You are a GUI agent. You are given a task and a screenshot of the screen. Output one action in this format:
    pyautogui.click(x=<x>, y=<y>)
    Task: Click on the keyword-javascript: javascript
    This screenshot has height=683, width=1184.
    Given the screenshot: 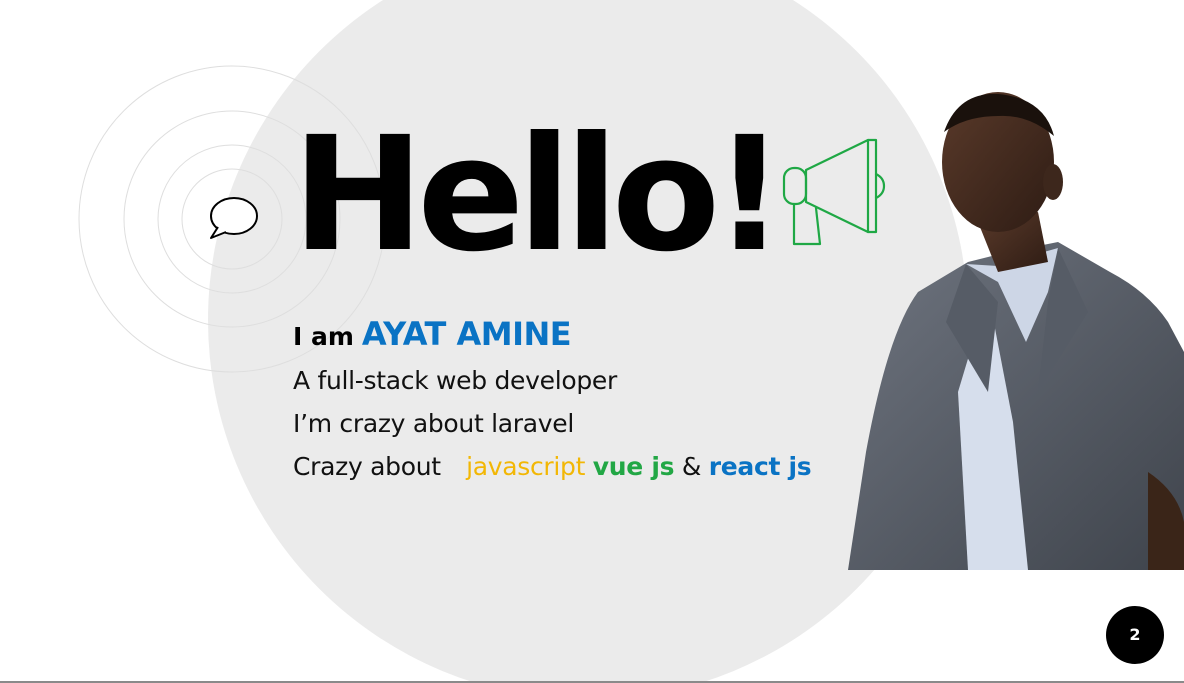 What is the action you would take?
    pyautogui.click(x=526, y=466)
    